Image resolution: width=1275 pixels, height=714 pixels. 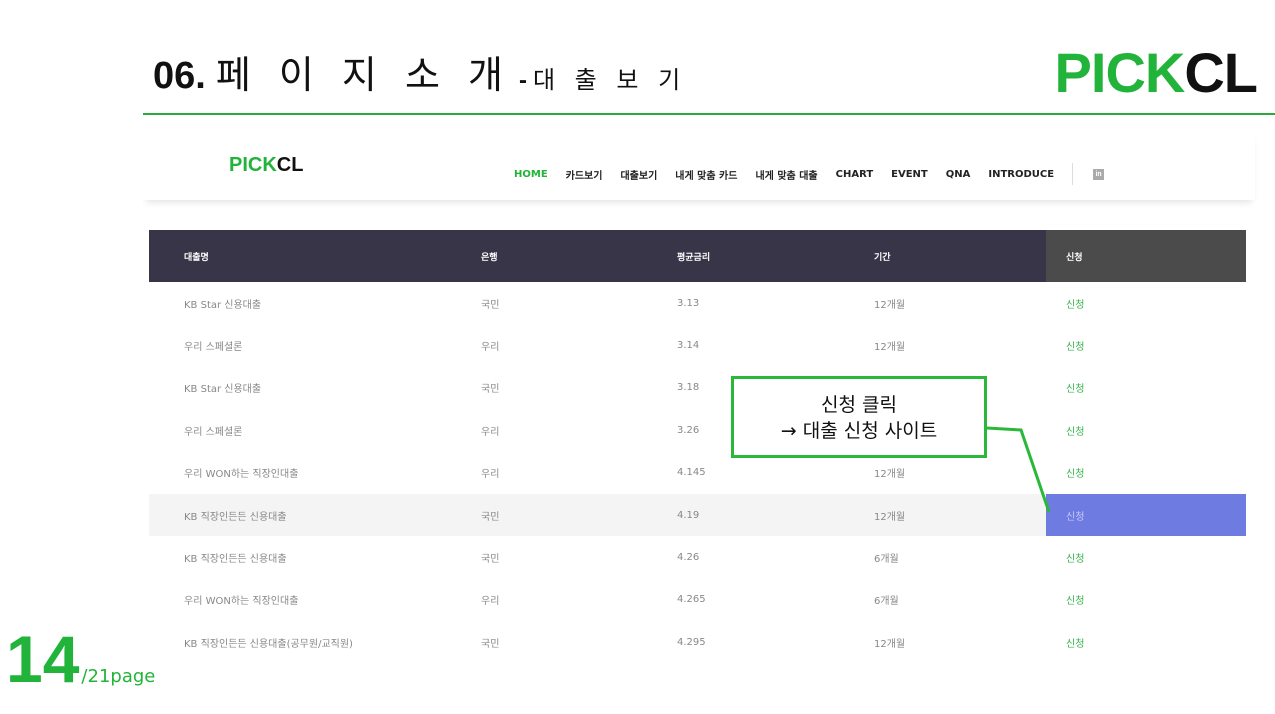 I want to click on callout-connector, so click(x=1018, y=469).